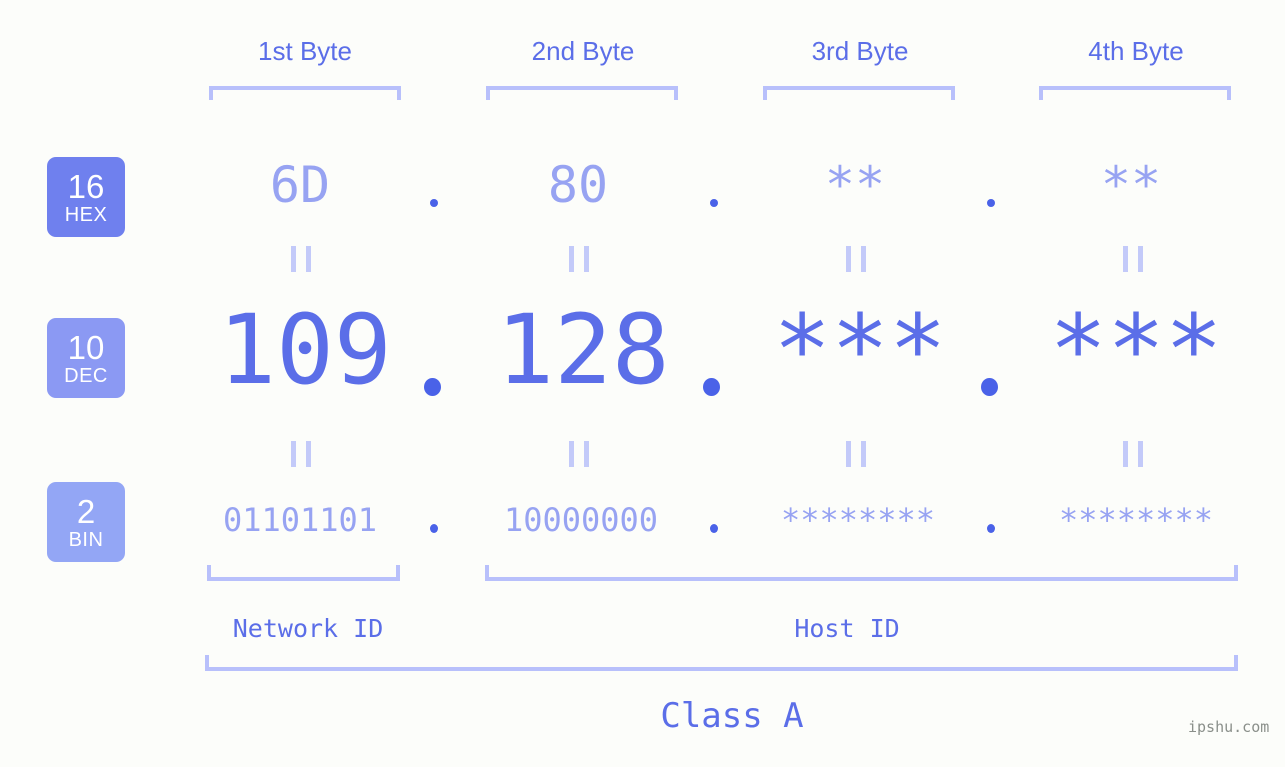 Image resolution: width=1285 pixels, height=767 pixels. I want to click on base-badge-dec-number: 10, so click(86, 347).